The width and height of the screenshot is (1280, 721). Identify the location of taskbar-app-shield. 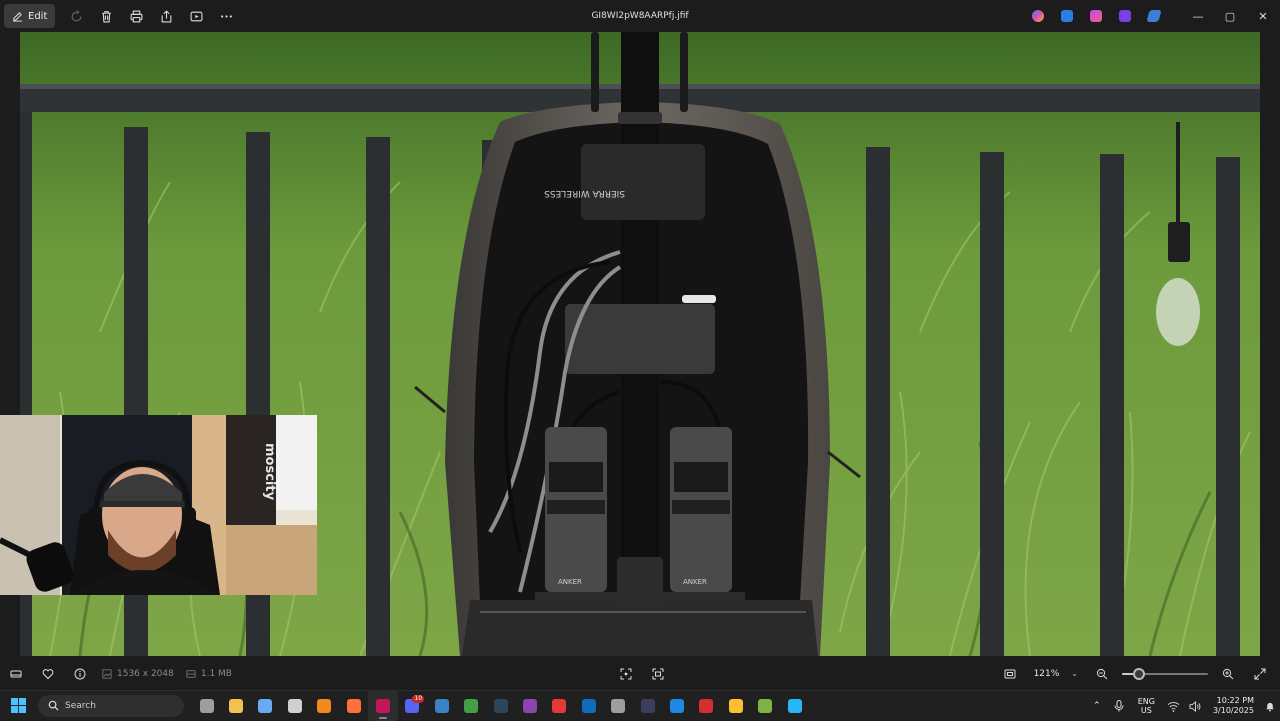
(617, 706).